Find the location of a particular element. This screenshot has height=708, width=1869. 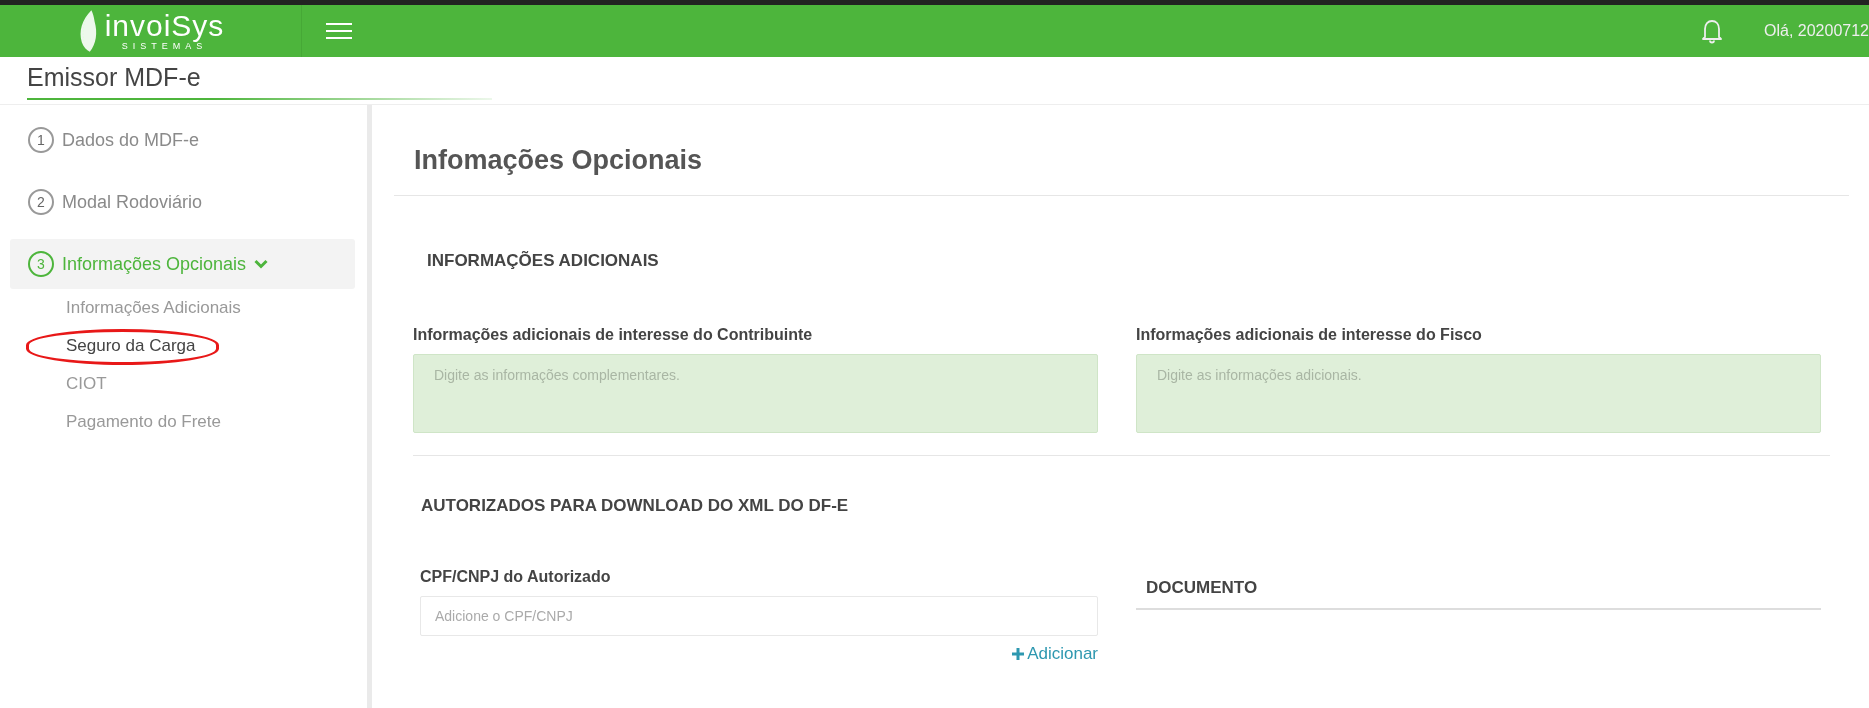

field-label: CPF/CNPJ do Autorizado is located at coordinates (516, 577).